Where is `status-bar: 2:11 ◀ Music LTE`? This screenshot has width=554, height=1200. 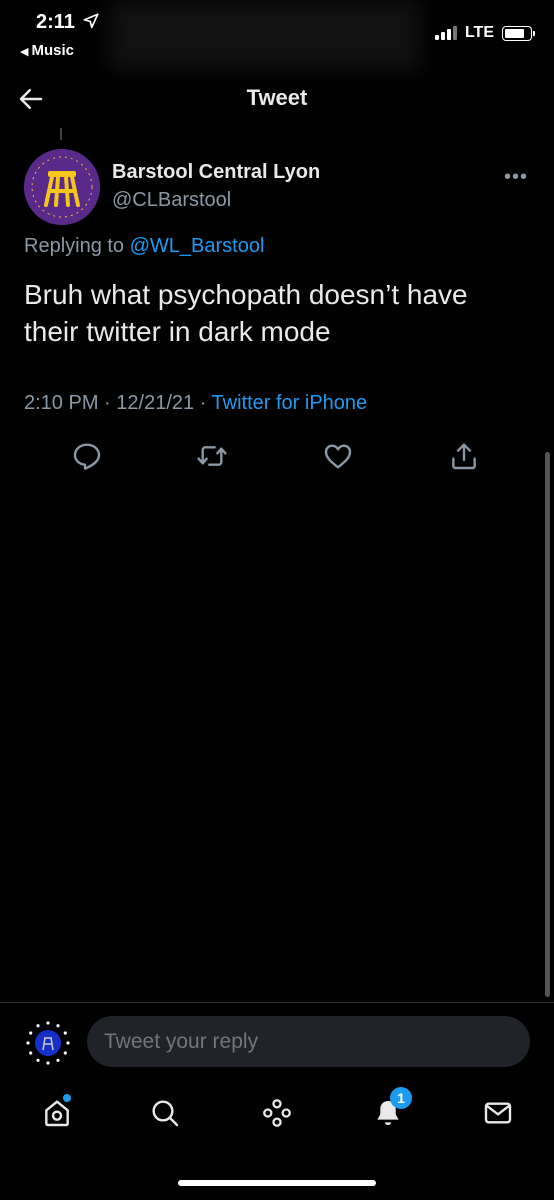 status-bar: 2:11 ◀ Music LTE is located at coordinates (277, 35).